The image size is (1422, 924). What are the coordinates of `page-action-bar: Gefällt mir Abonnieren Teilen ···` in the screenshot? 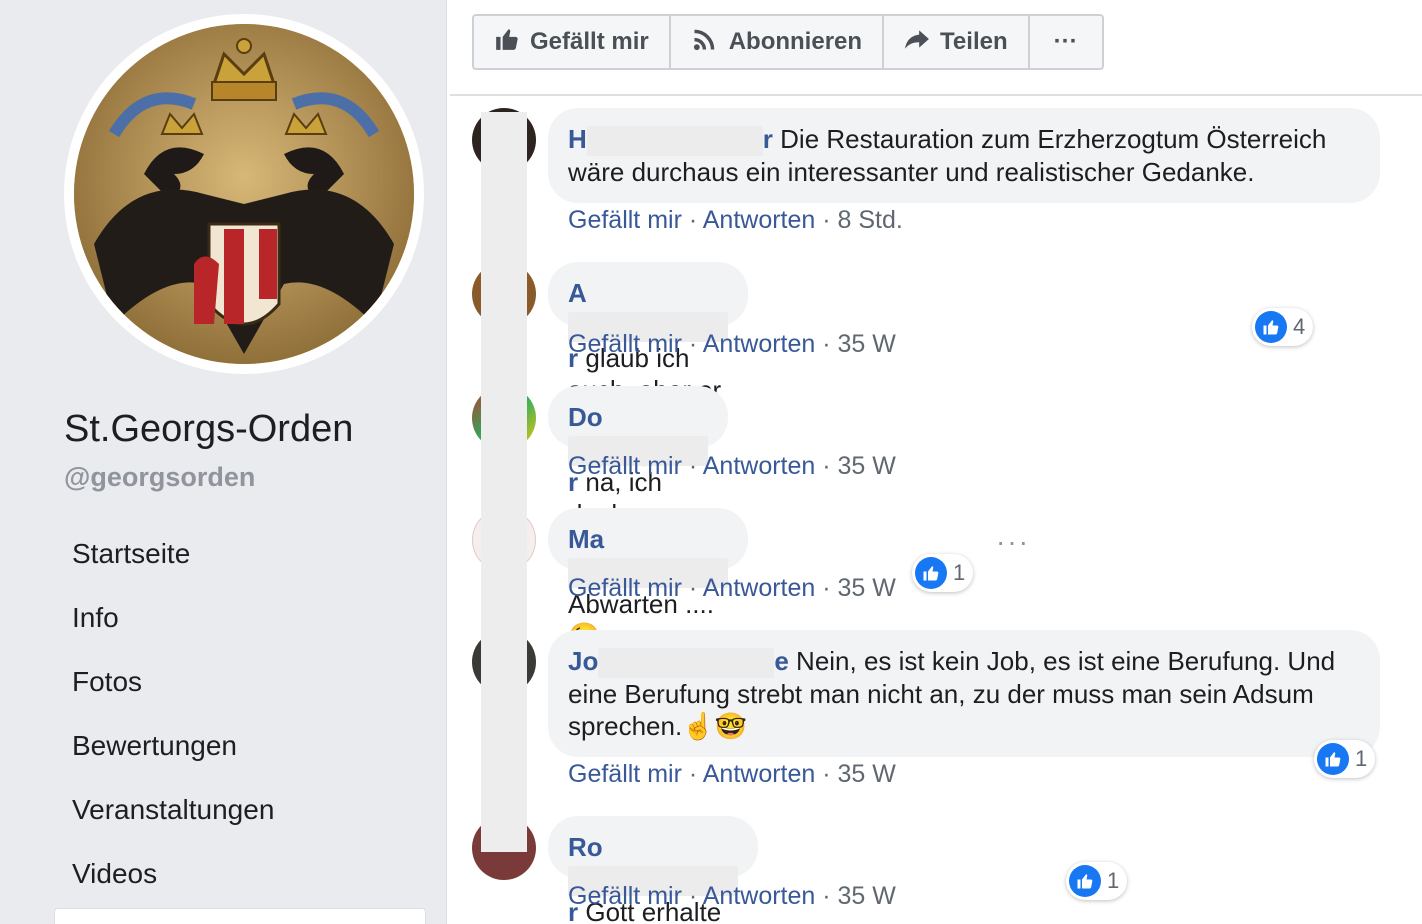 It's located at (788, 42).